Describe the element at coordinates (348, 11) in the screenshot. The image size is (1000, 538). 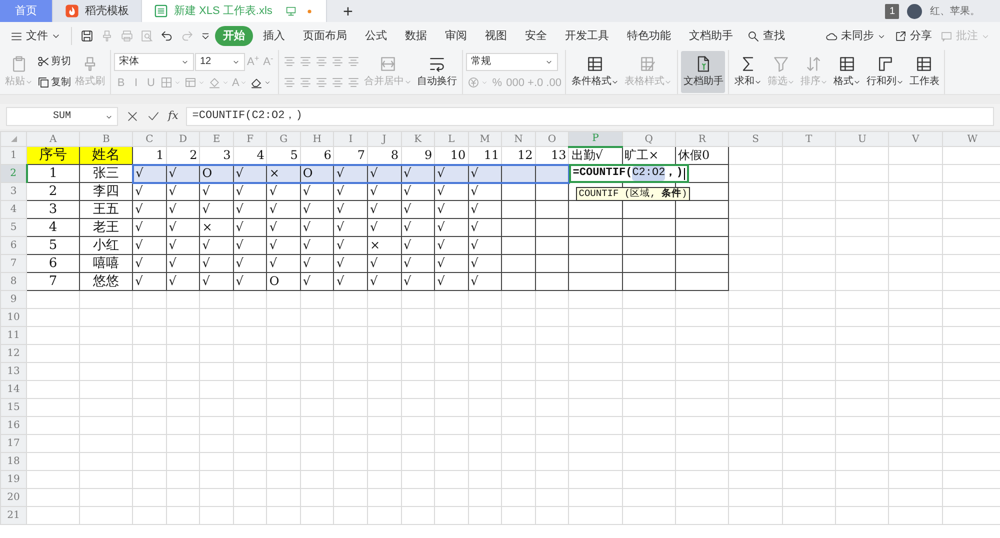
I see `new-tab-button: +` at that location.